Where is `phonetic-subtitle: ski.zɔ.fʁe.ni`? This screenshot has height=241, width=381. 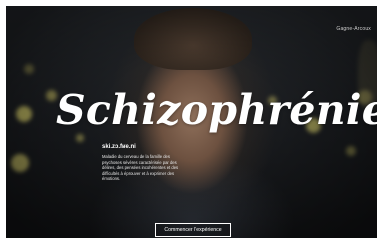
phonetic-subtitle: ski.zɔ.fʁe.ni is located at coordinates (119, 147).